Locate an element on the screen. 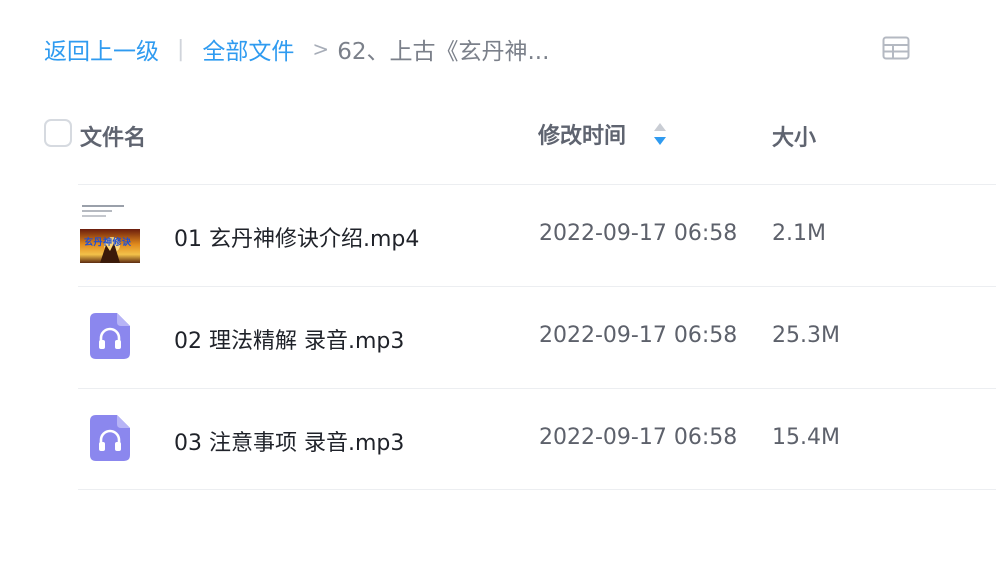 This screenshot has width=1006, height=585. file-name: 01 玄丹神修诀介绍.mp4 is located at coordinates (296, 237).